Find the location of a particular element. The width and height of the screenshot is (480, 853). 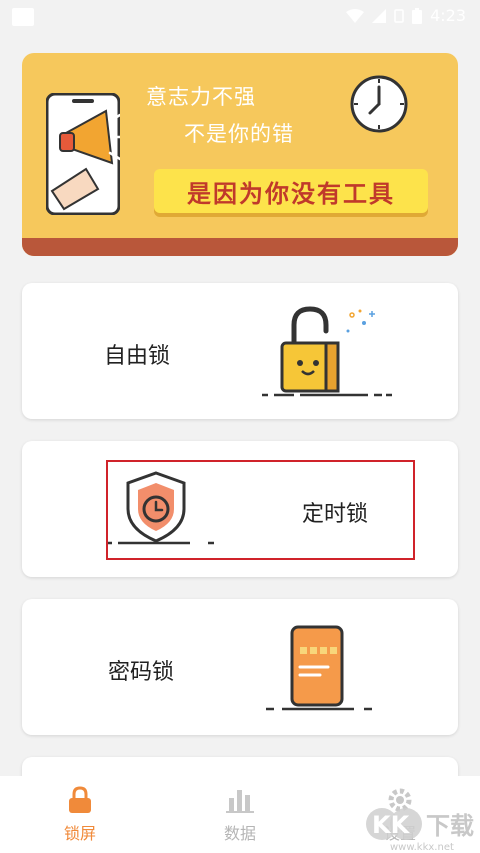

clock-icon is located at coordinates (379, 104).